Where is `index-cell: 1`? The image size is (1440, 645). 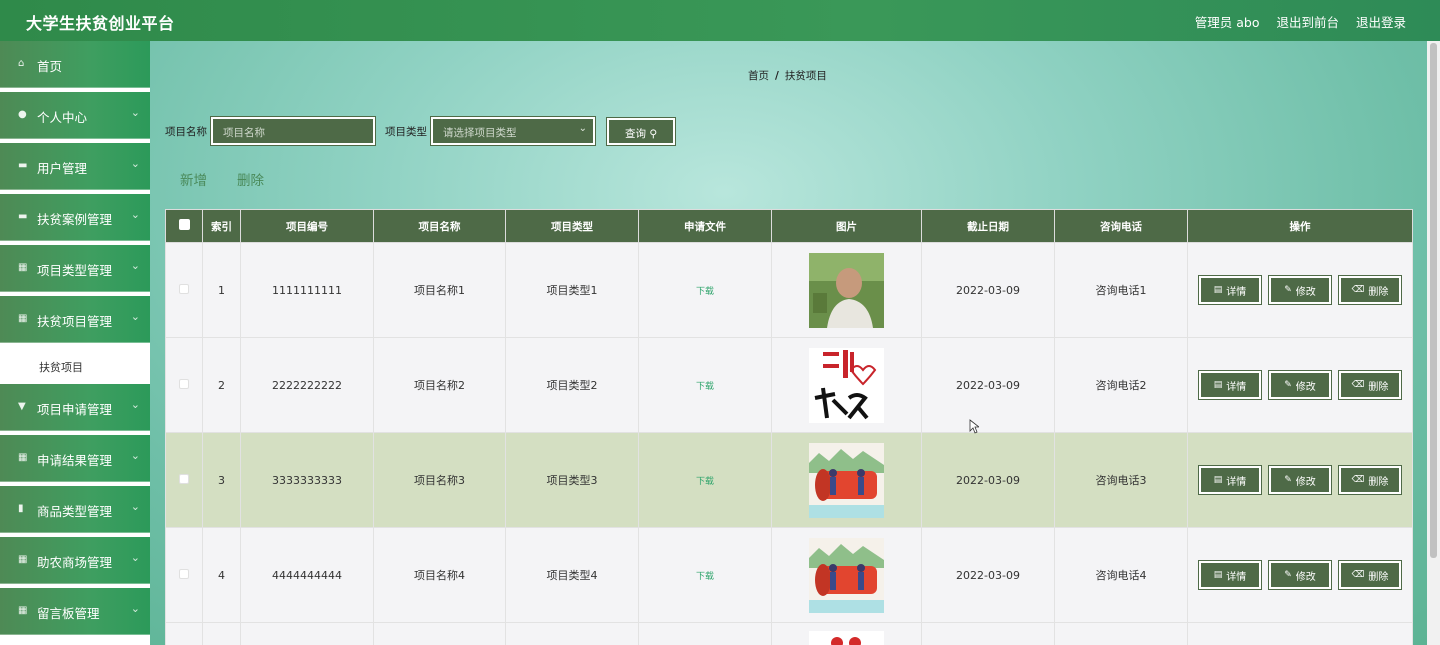 index-cell: 1 is located at coordinates (221, 290).